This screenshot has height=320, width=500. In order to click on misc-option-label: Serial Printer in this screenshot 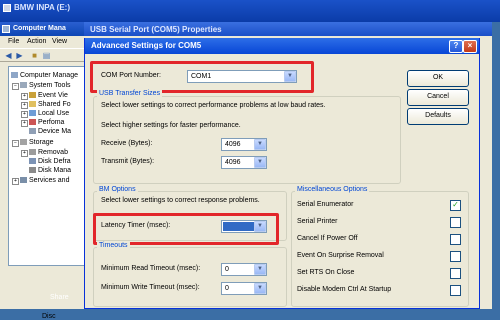, I will do `click(317, 221)`.